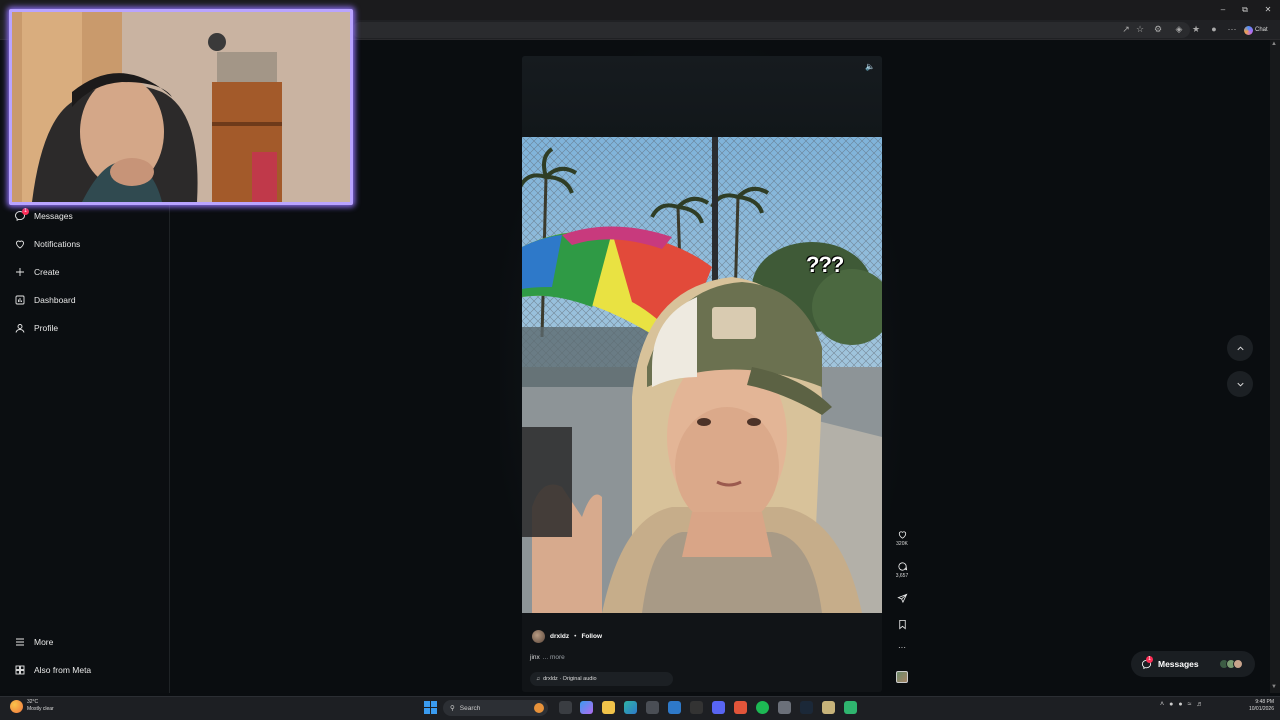  I want to click on windows-taskbar, so click(640, 708).